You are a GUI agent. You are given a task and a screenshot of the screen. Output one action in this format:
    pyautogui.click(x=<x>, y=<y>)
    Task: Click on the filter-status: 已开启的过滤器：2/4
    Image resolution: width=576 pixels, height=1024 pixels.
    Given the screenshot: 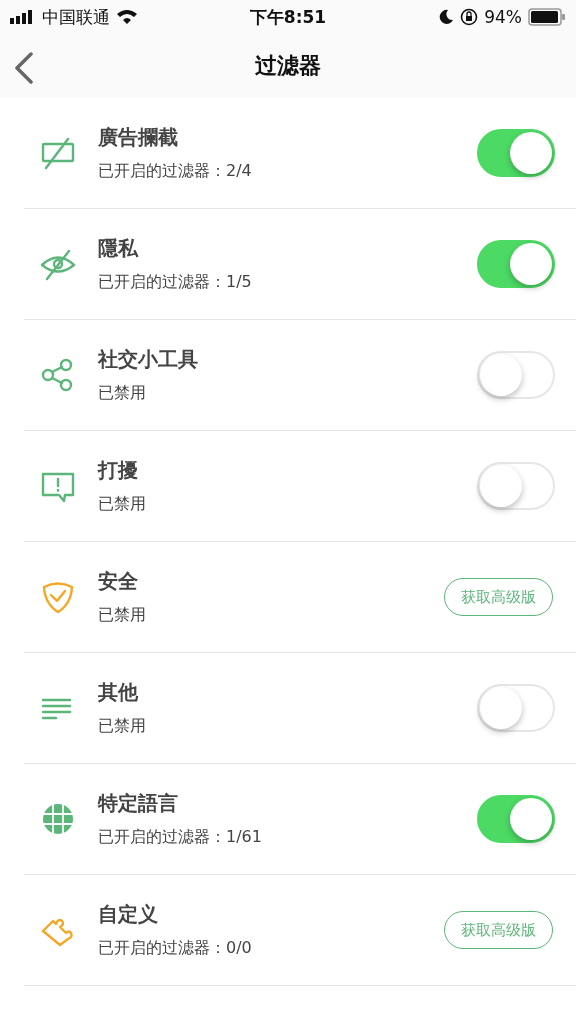 What is the action you would take?
    pyautogui.click(x=175, y=171)
    